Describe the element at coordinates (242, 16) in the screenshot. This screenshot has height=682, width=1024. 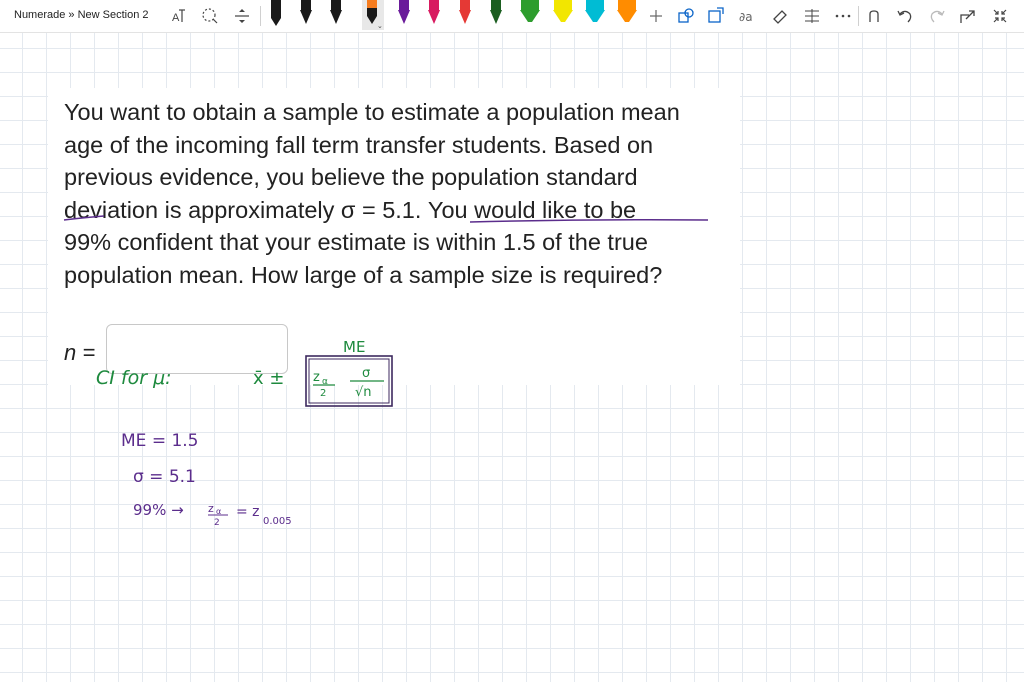
I see `insert-space-icon` at that location.